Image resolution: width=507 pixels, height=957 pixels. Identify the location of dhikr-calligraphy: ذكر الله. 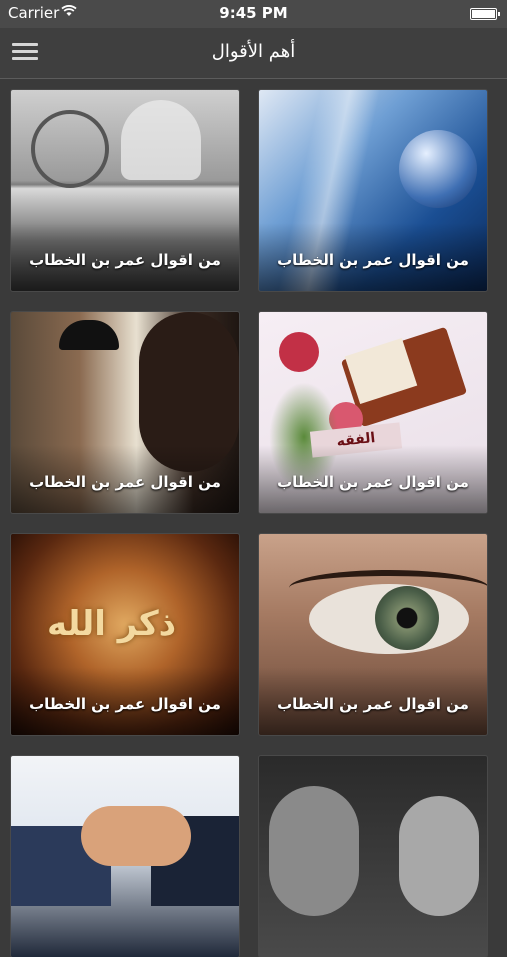
(112, 624).